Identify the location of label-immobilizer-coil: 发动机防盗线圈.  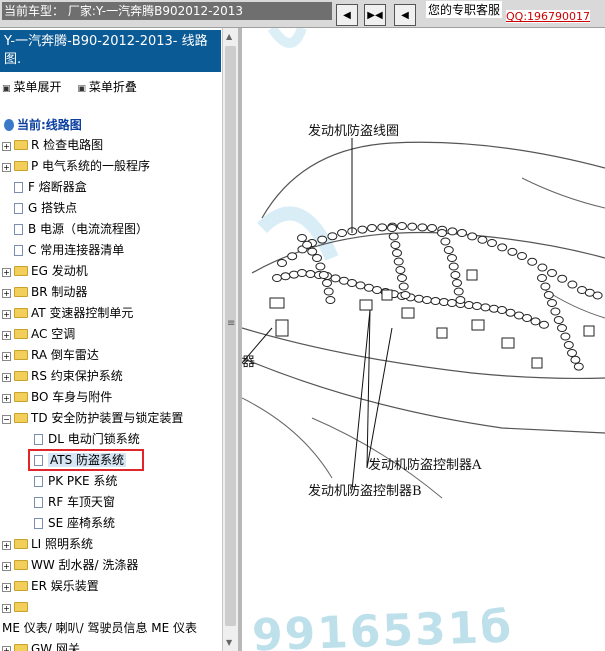
(354, 131).